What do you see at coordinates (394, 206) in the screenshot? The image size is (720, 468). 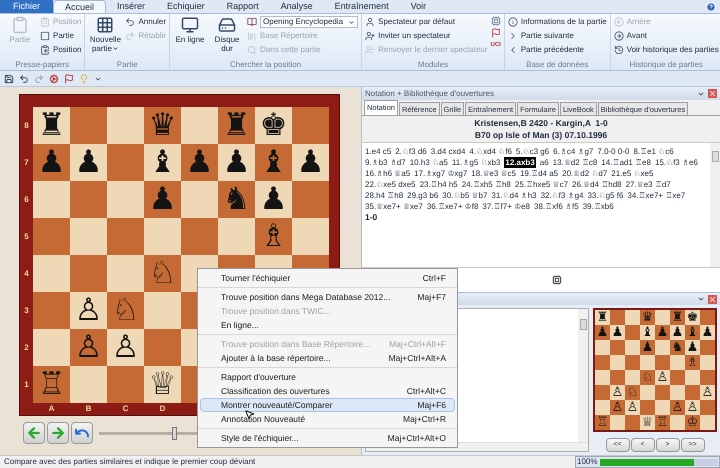 I see `move-text: 35.♕xe7+ ♕xe7` at bounding box center [394, 206].